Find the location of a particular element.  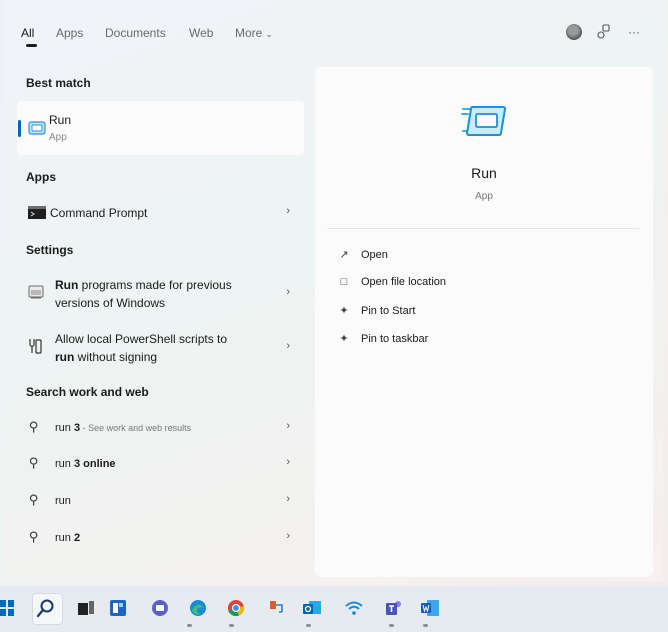

web-result-run-3-online: ⚲ run 3 online › is located at coordinates (160, 464).